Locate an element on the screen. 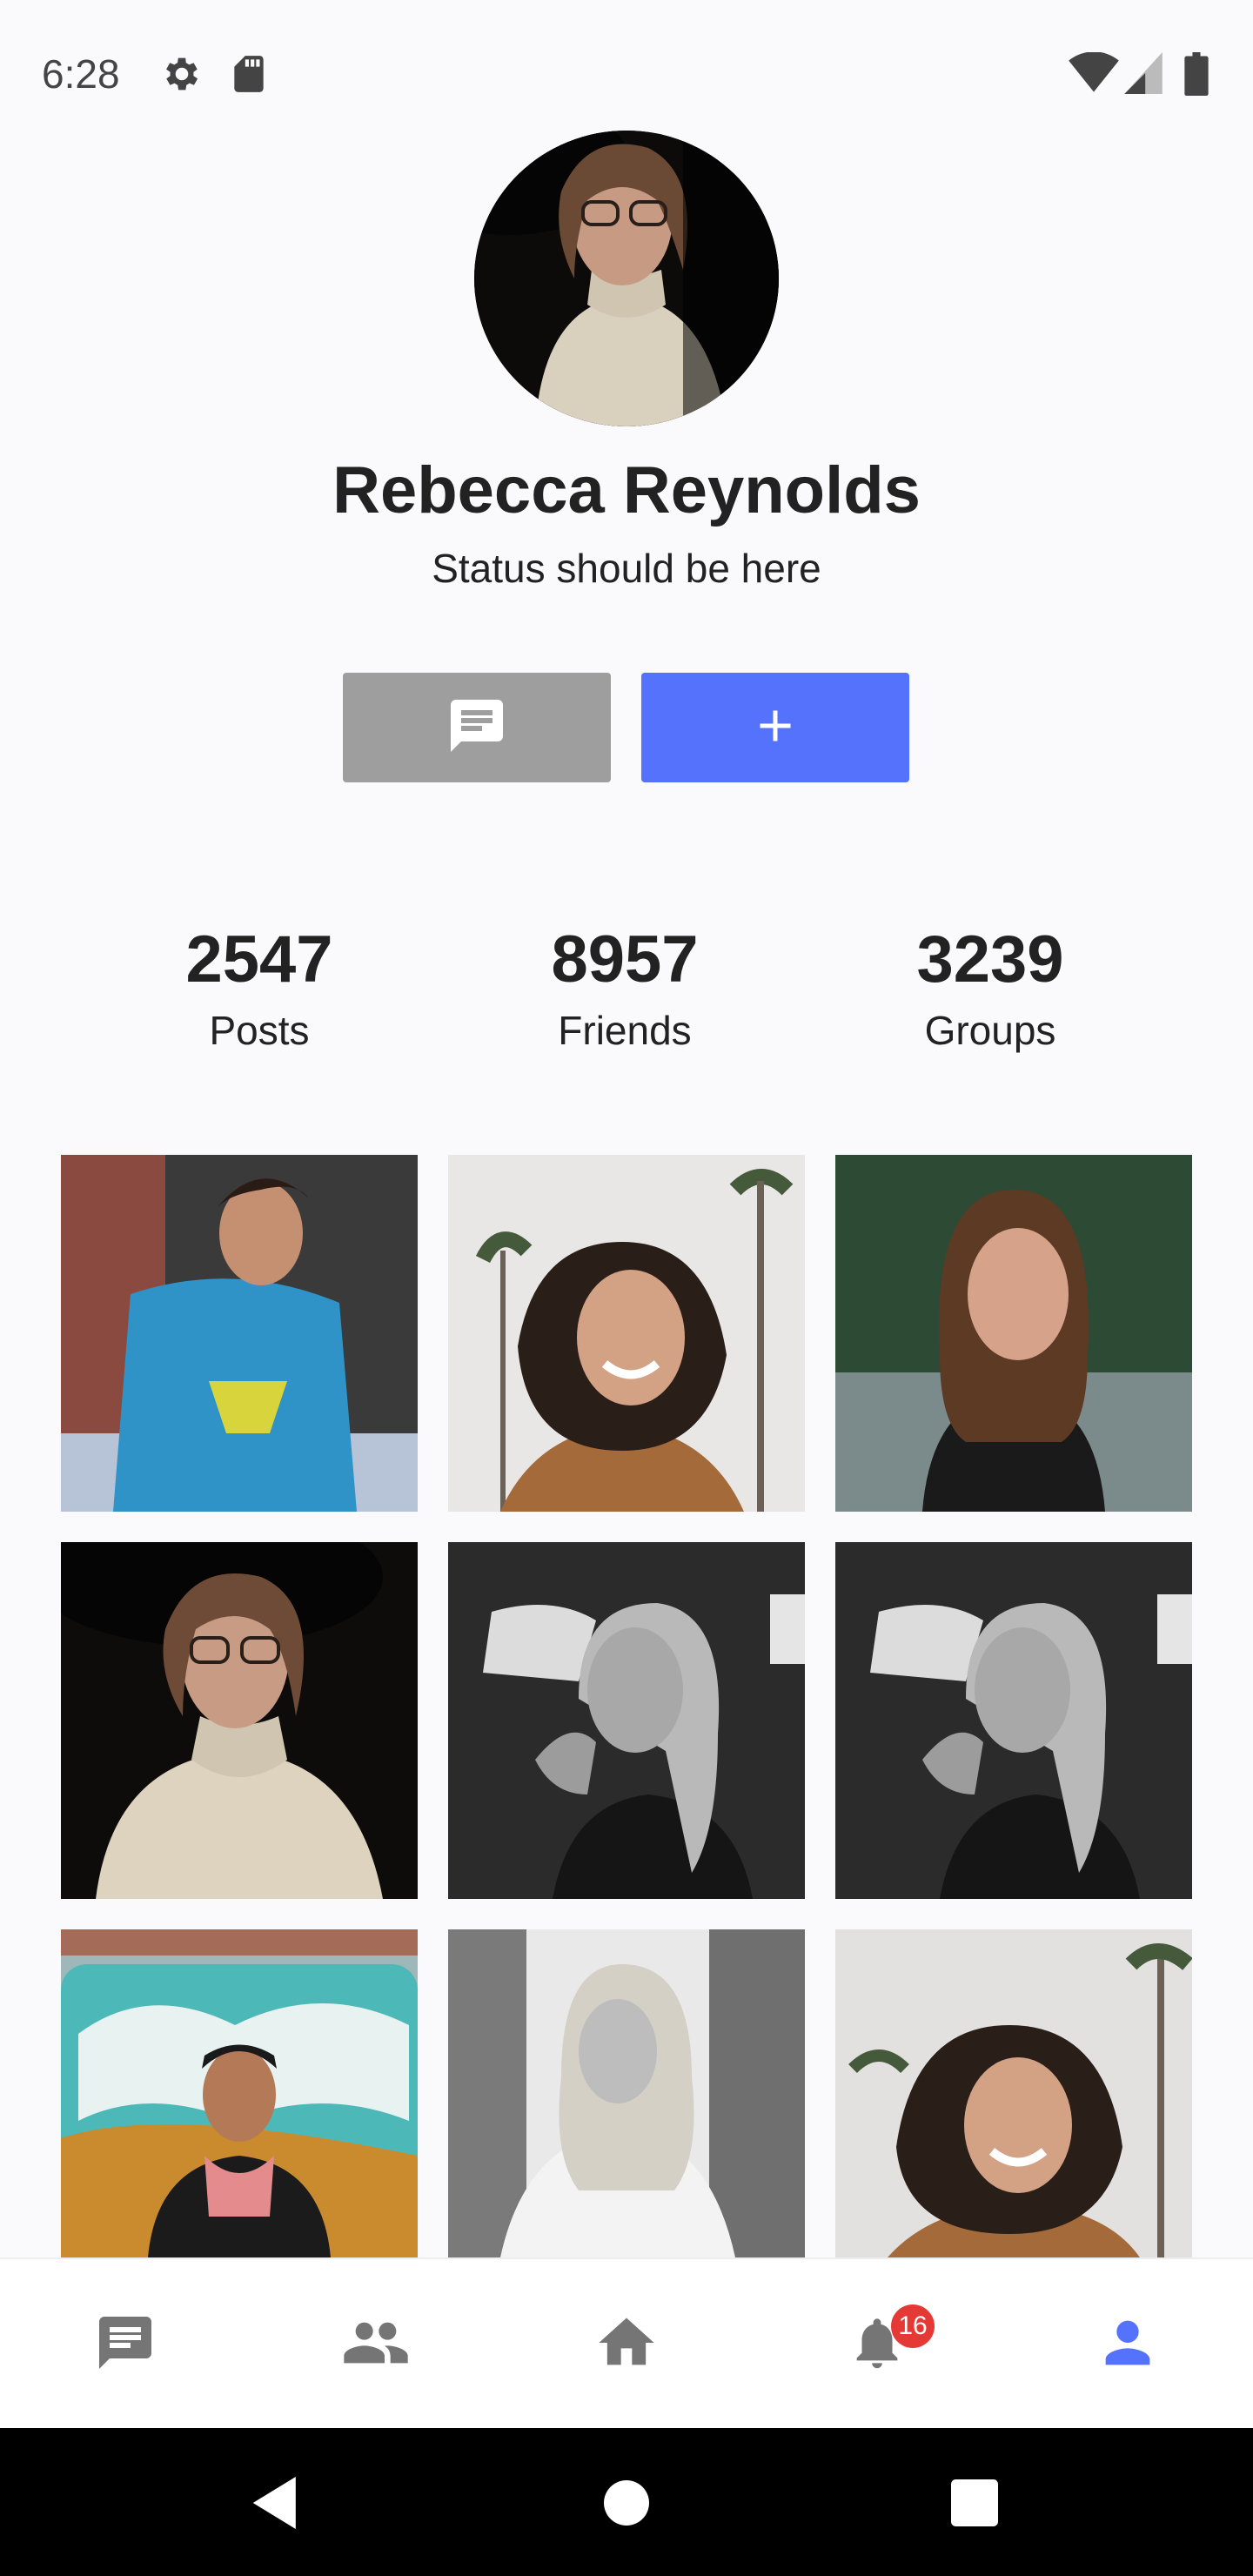  home-icon is located at coordinates (626, 2345).